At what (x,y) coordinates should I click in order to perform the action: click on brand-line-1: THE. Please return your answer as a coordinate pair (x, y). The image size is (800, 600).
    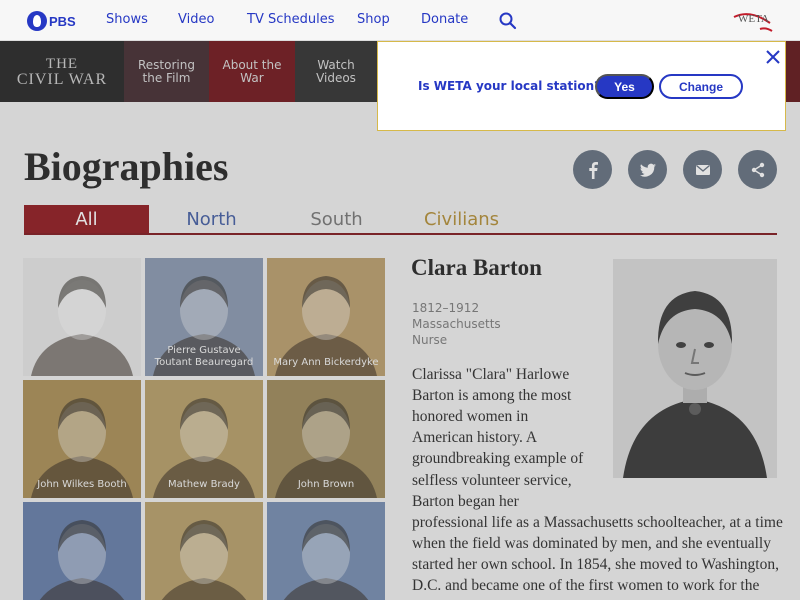
    Looking at the image, I should click on (62, 63).